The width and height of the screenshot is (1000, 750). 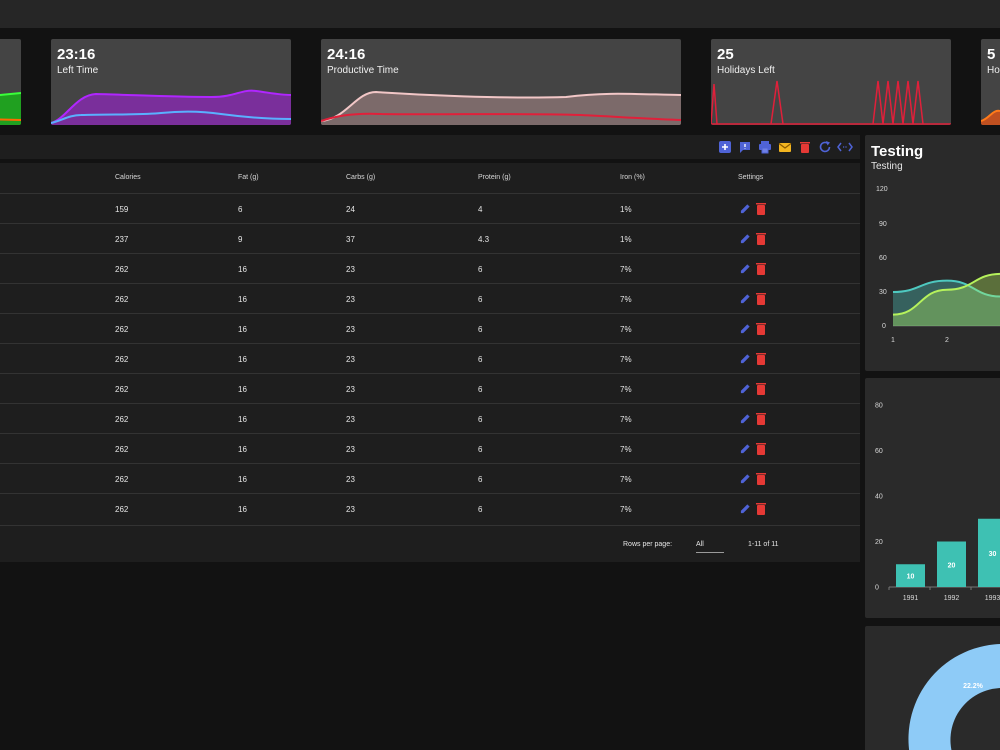 I want to click on cell-calories: 159, so click(x=122, y=209).